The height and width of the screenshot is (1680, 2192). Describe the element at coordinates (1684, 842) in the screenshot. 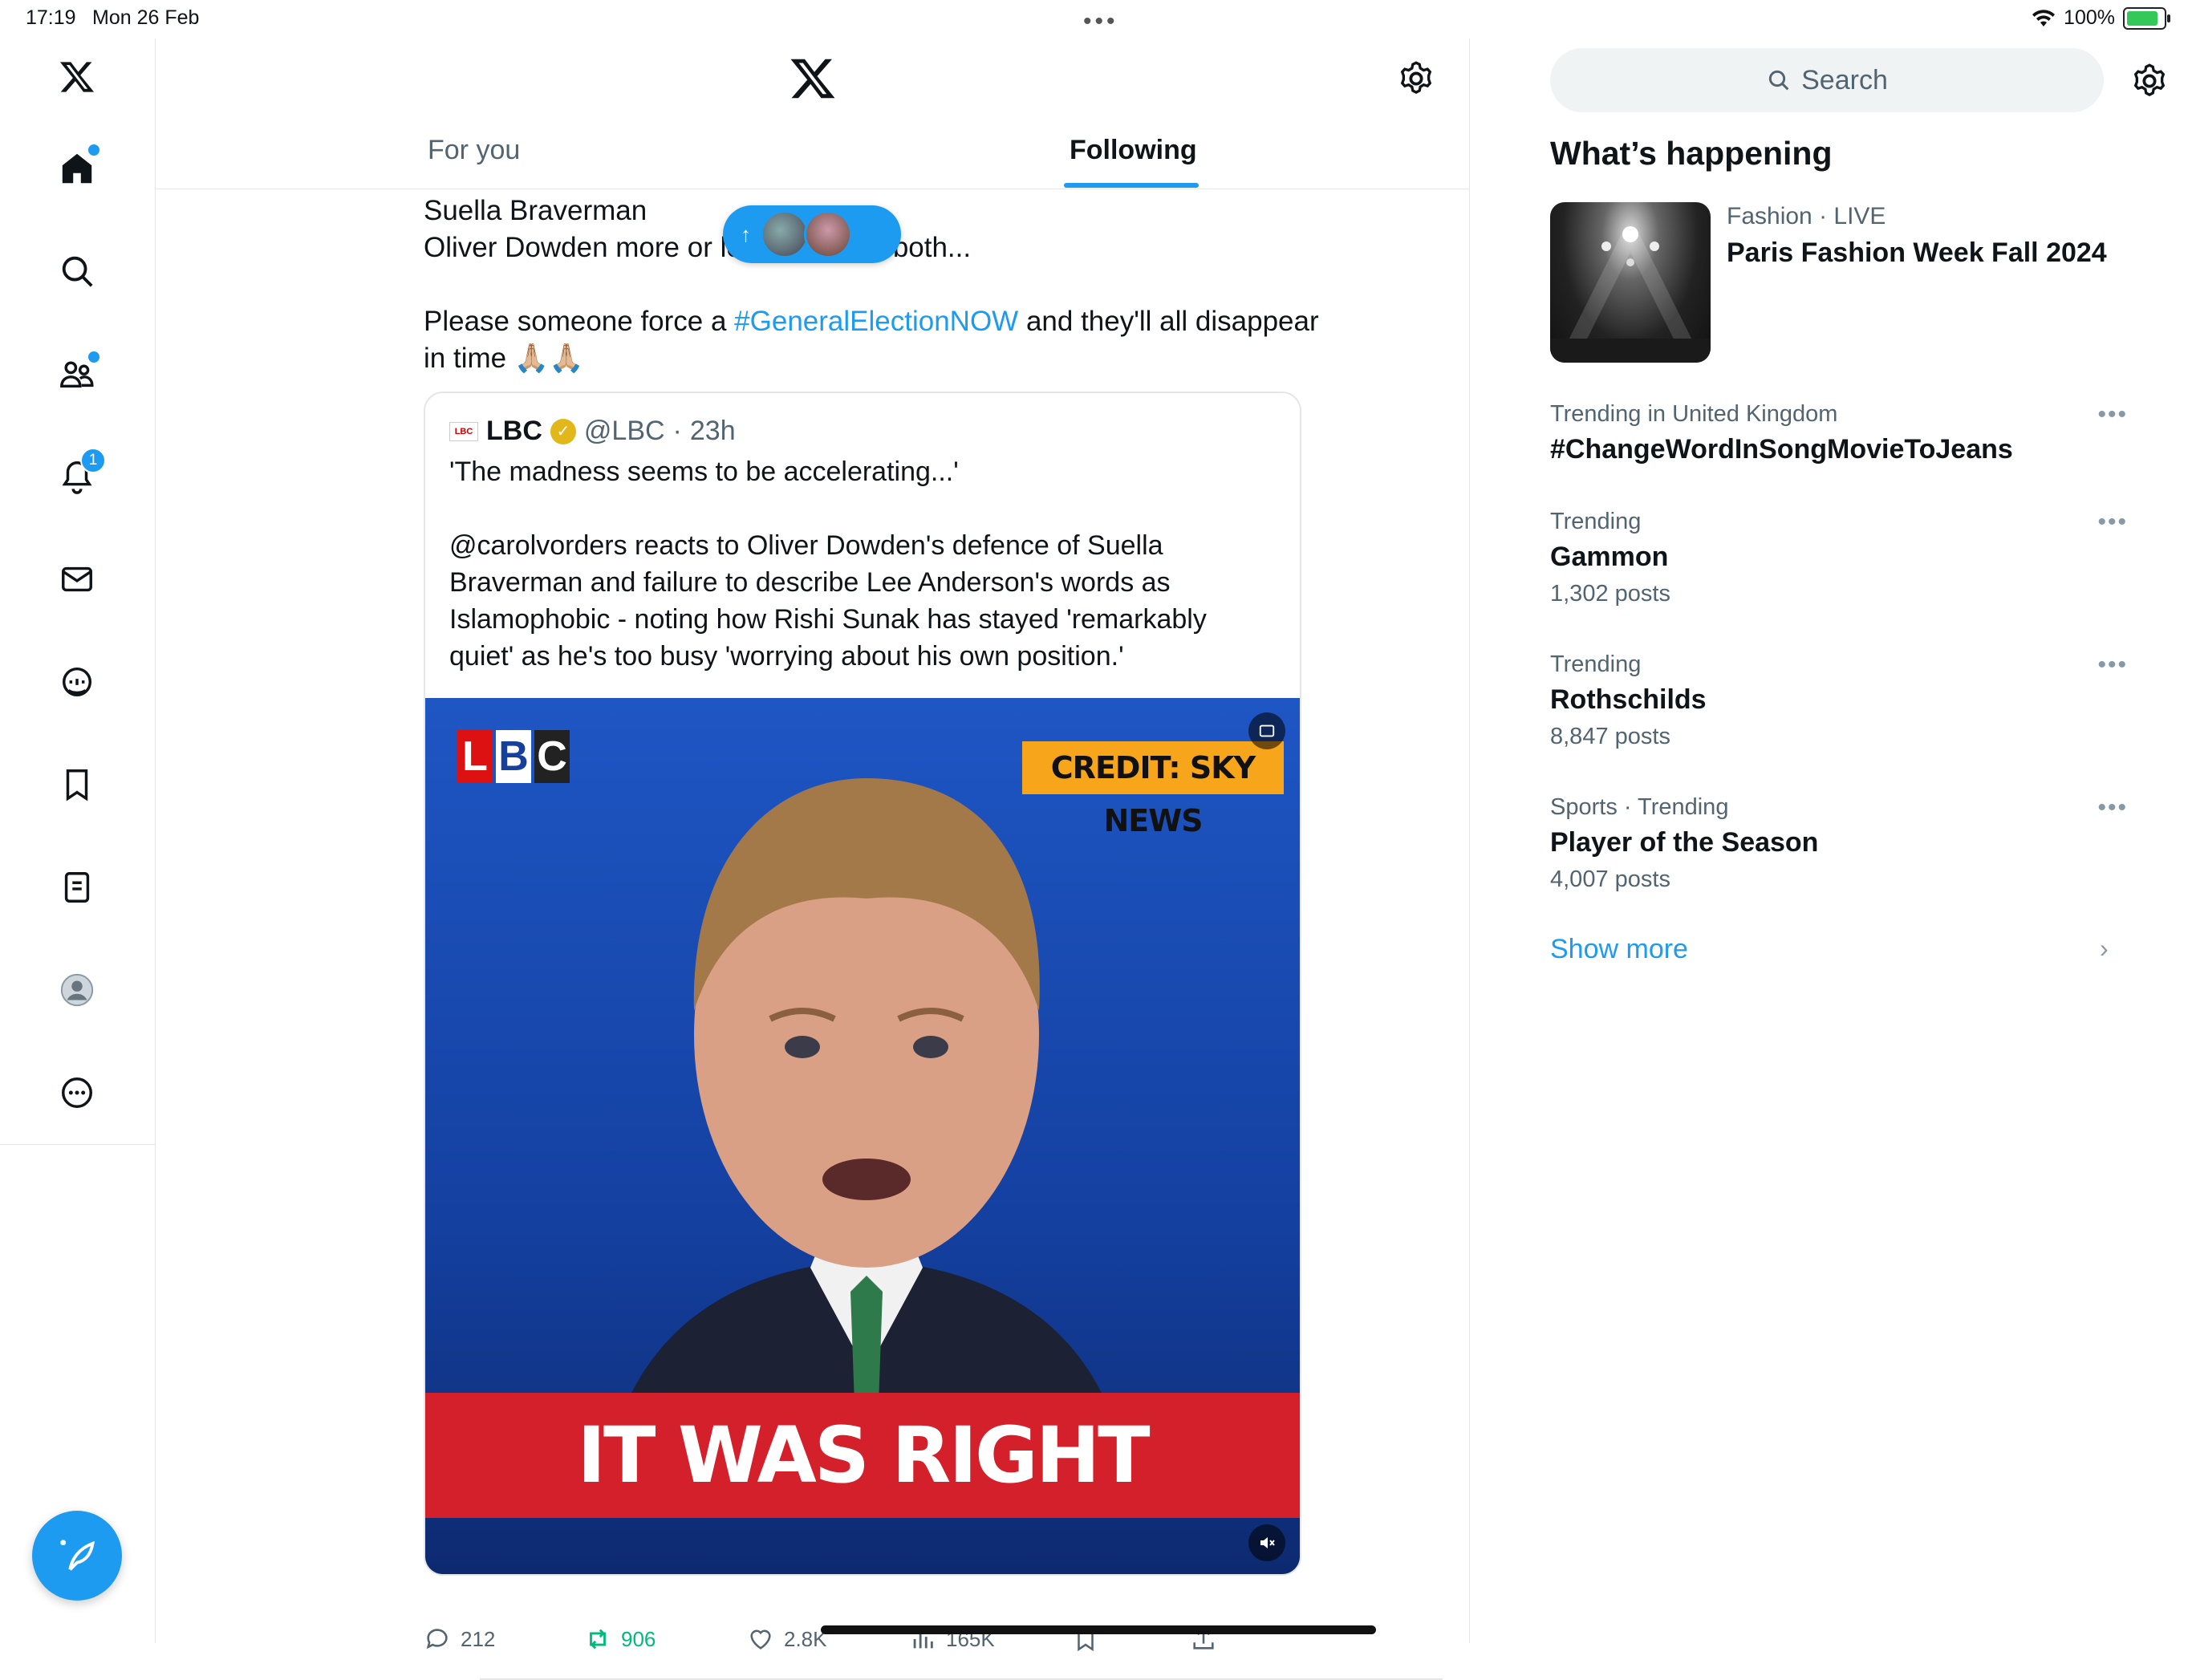

I see `trend-name: Player of the Season` at that location.